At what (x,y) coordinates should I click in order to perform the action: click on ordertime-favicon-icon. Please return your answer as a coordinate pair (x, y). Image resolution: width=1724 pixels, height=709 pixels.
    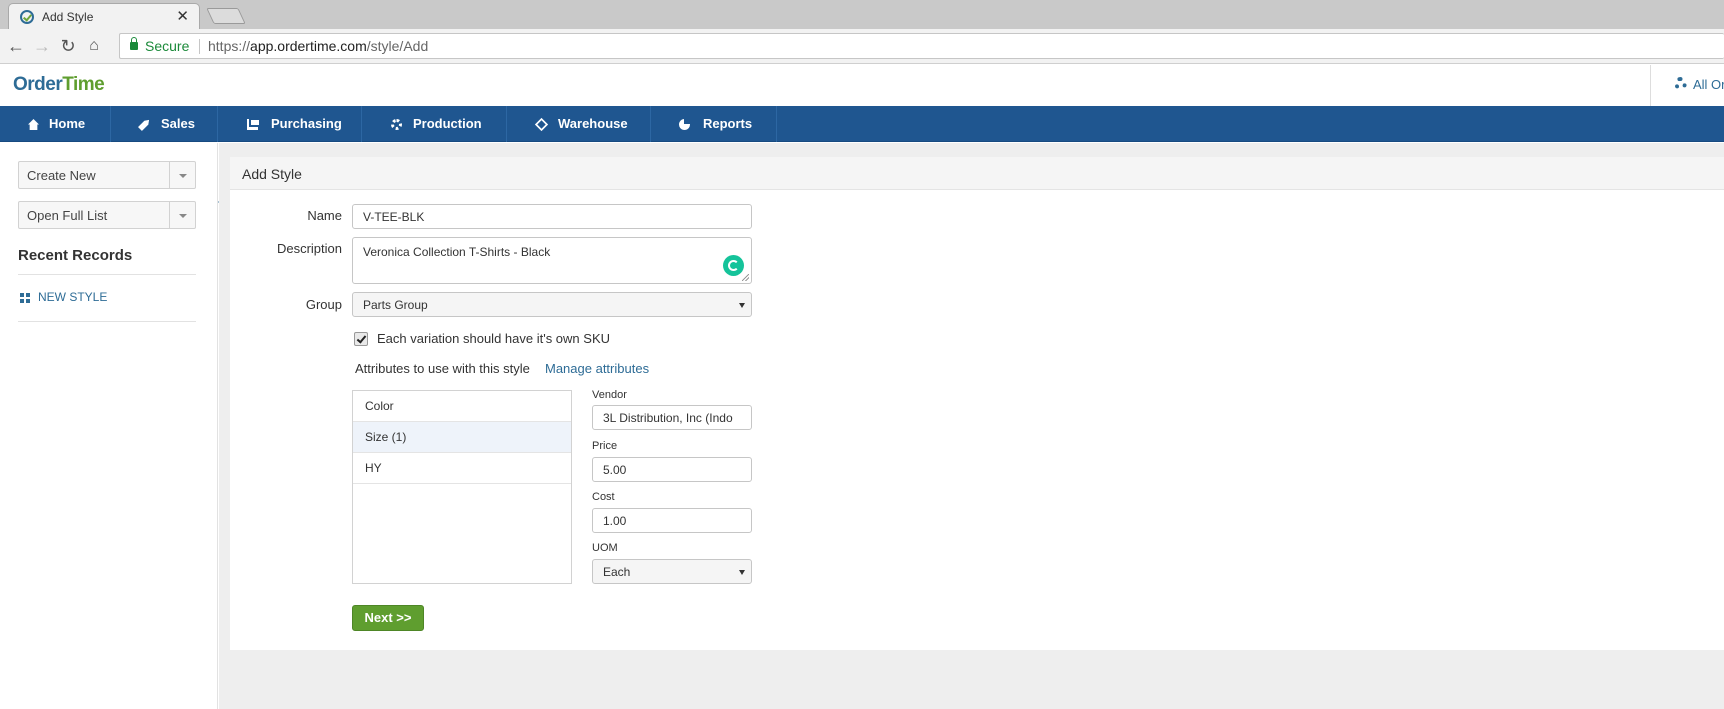
    Looking at the image, I should click on (27, 17).